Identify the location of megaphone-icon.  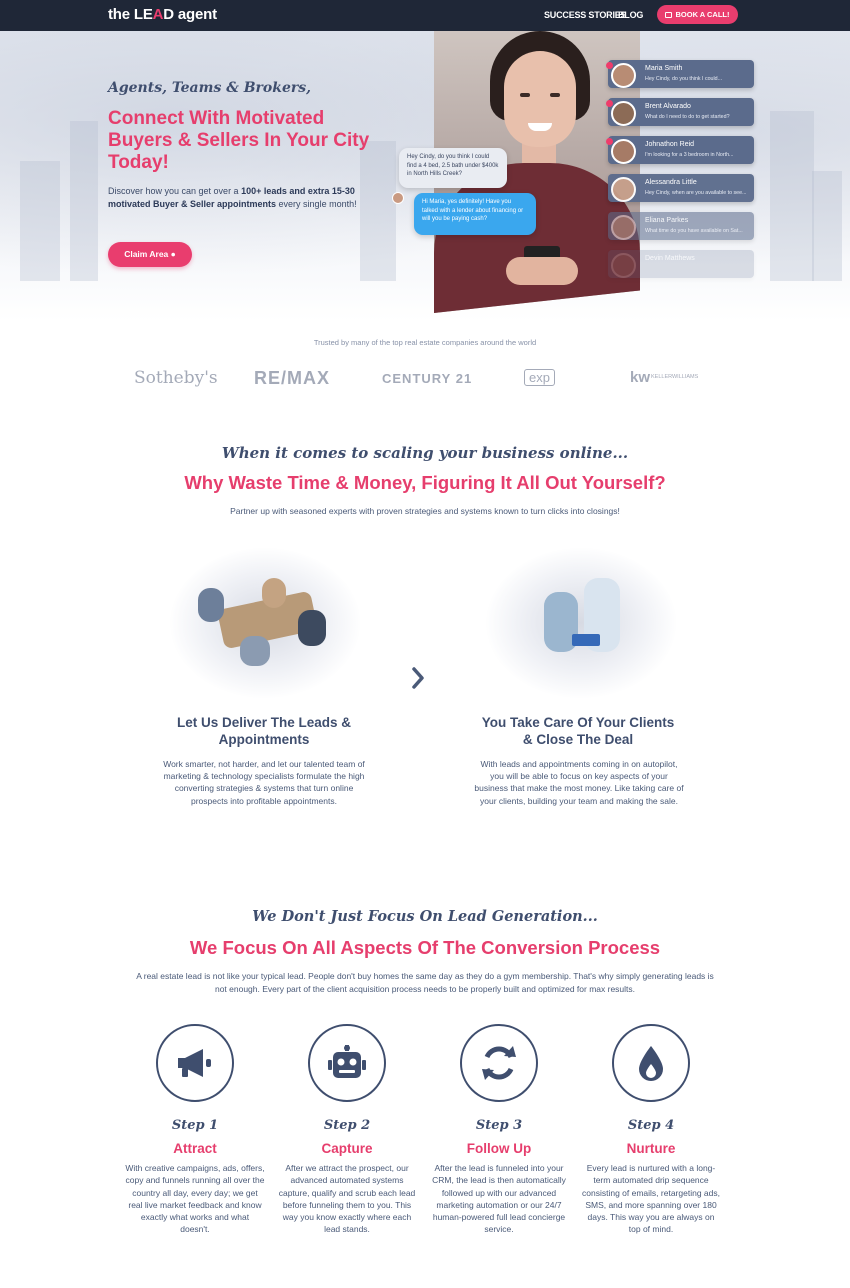
(195, 1063).